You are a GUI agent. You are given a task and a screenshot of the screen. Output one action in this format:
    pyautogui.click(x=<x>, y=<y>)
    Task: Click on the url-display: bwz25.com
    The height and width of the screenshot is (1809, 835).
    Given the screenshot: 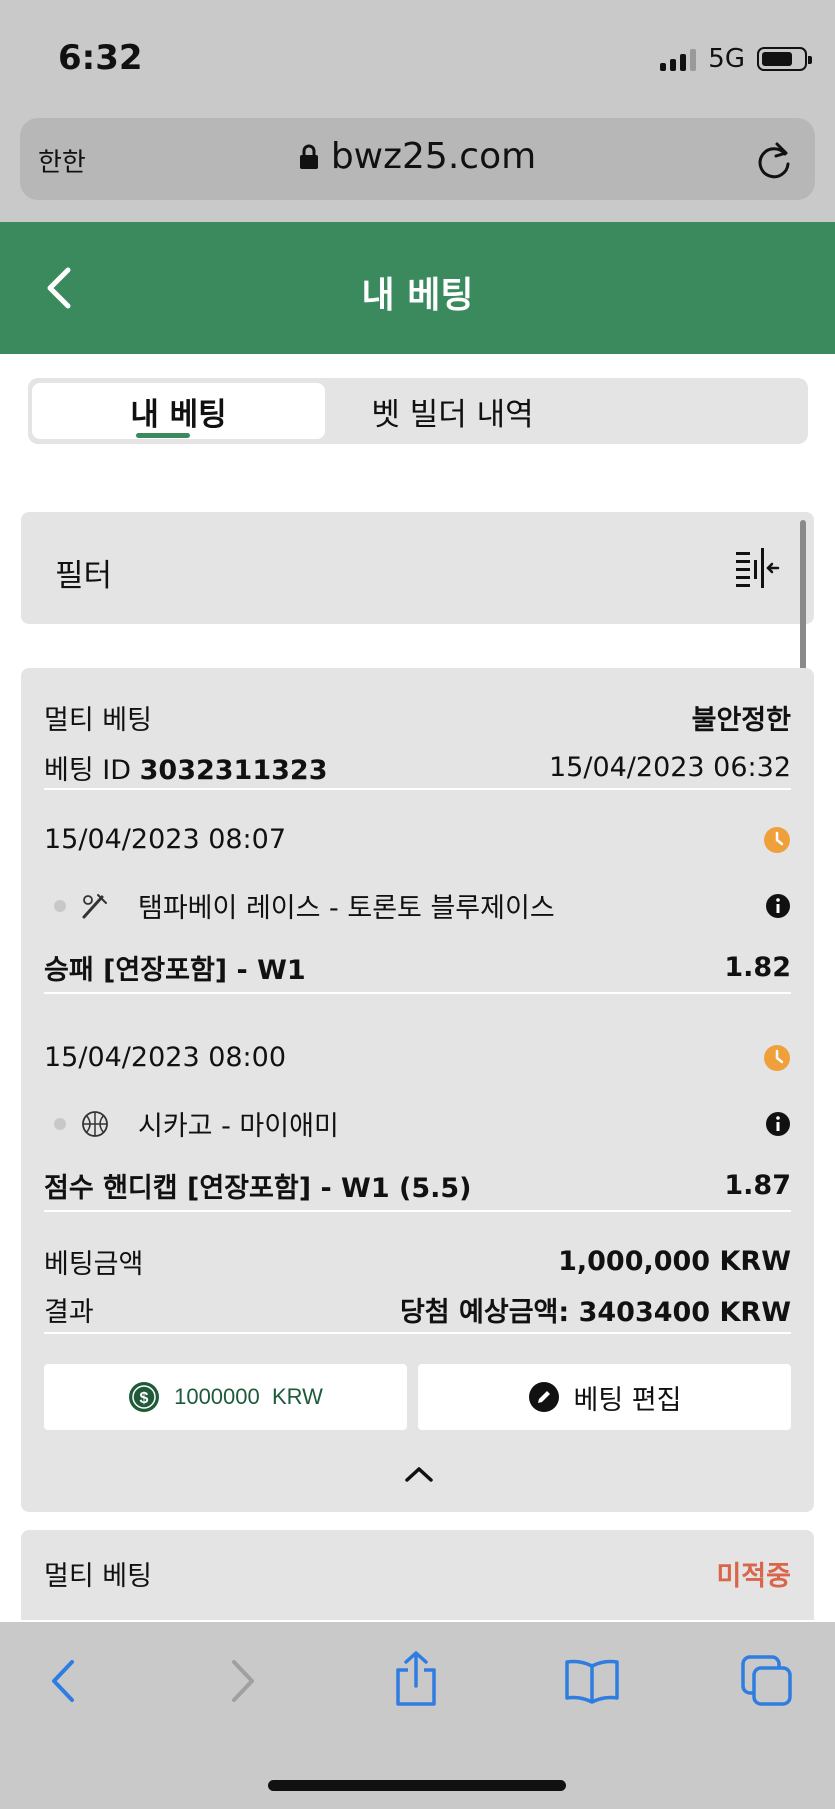 What is the action you would take?
    pyautogui.click(x=417, y=156)
    